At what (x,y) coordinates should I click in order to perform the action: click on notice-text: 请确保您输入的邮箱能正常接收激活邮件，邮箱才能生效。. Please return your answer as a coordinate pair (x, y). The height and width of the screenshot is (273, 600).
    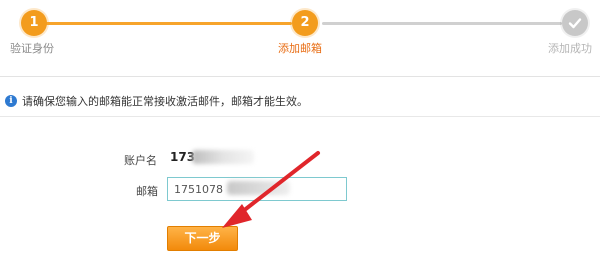
    Looking at the image, I should click on (165, 101).